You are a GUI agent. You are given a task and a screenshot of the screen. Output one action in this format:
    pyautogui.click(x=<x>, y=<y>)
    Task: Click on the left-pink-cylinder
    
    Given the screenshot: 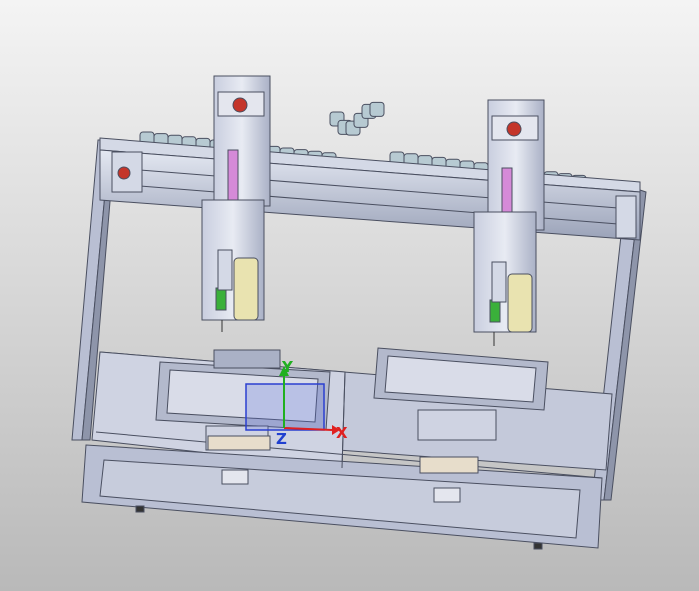 What is the action you would take?
    pyautogui.click(x=233, y=175)
    